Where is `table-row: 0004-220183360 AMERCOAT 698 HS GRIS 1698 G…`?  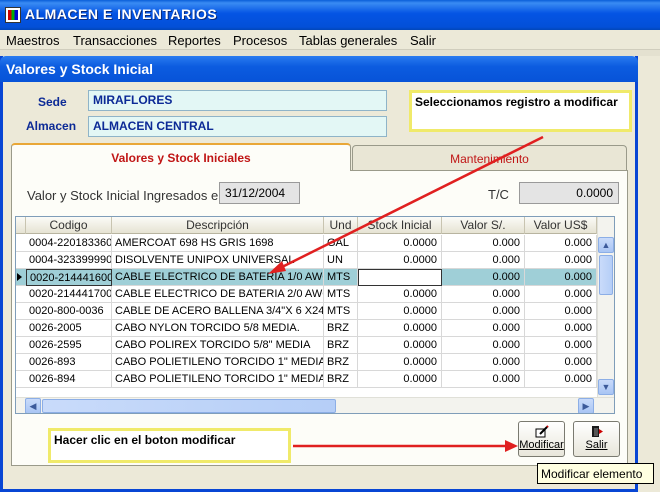 table-row: 0004-220183360 AMERCOAT 698 HS GRIS 1698 G… is located at coordinates (306, 243).